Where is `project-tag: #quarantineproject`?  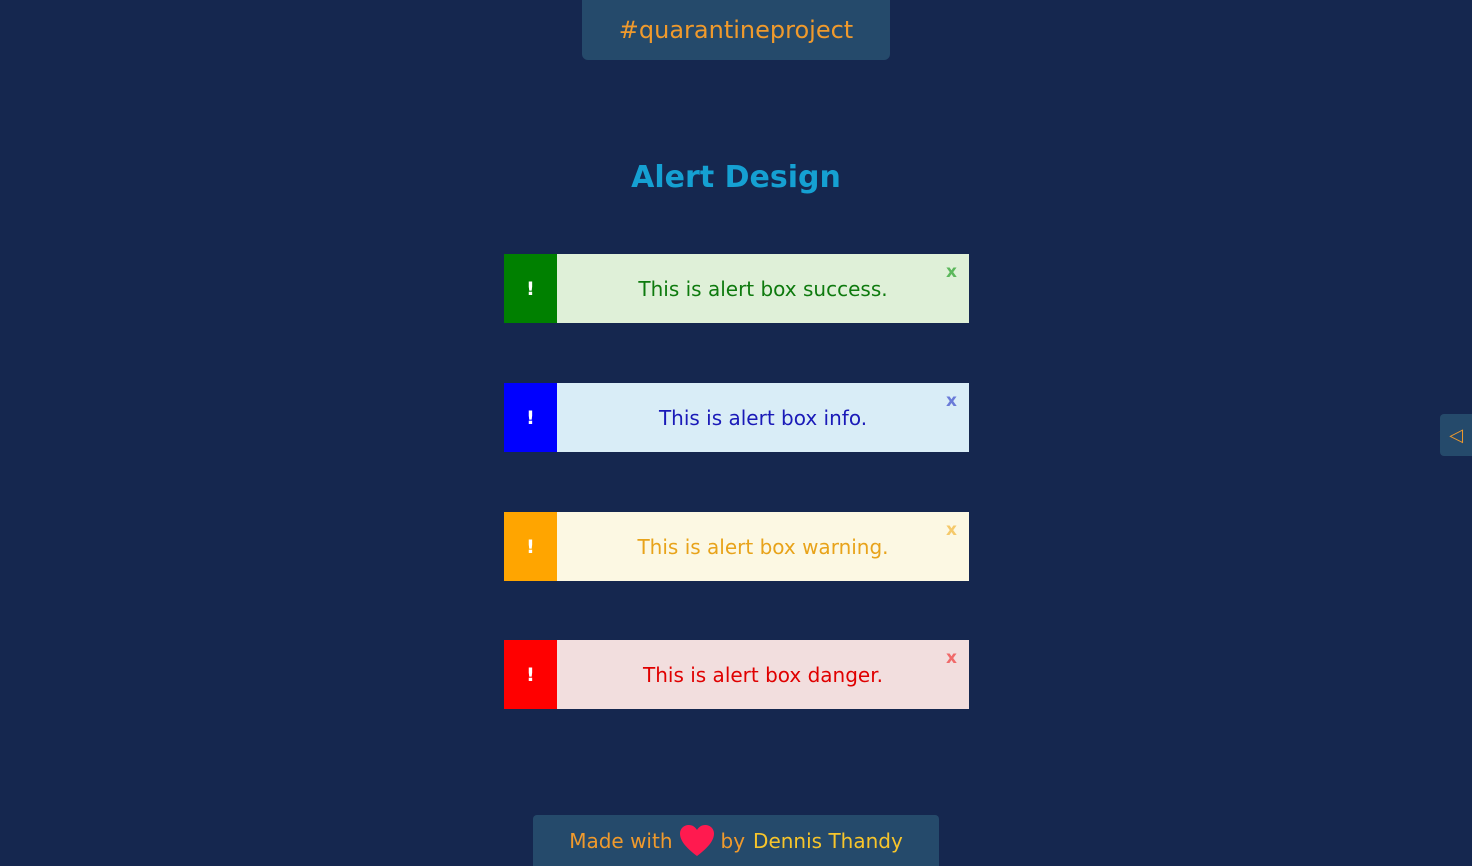
project-tag: #quarantineproject is located at coordinates (736, 30).